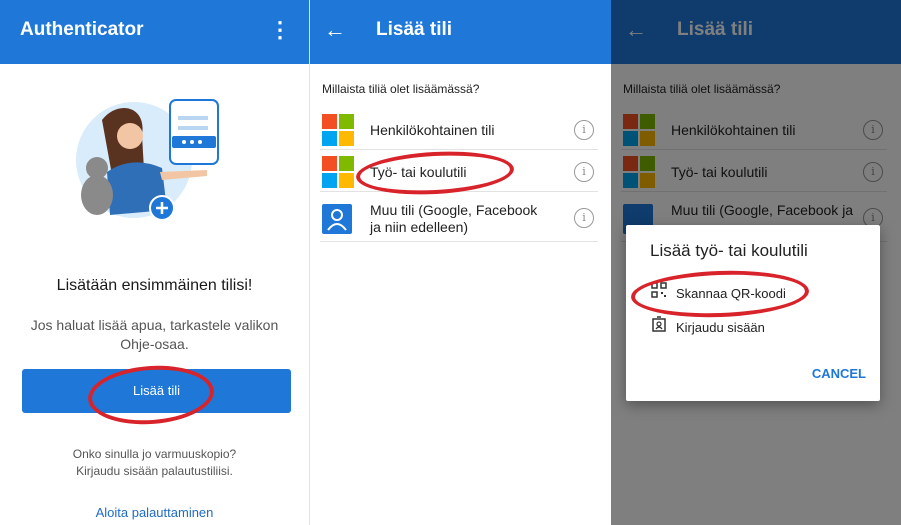 This screenshot has height=525, width=901. What do you see at coordinates (720, 327) in the screenshot?
I see `sign-in-label: Kirjaudu sisään` at bounding box center [720, 327].